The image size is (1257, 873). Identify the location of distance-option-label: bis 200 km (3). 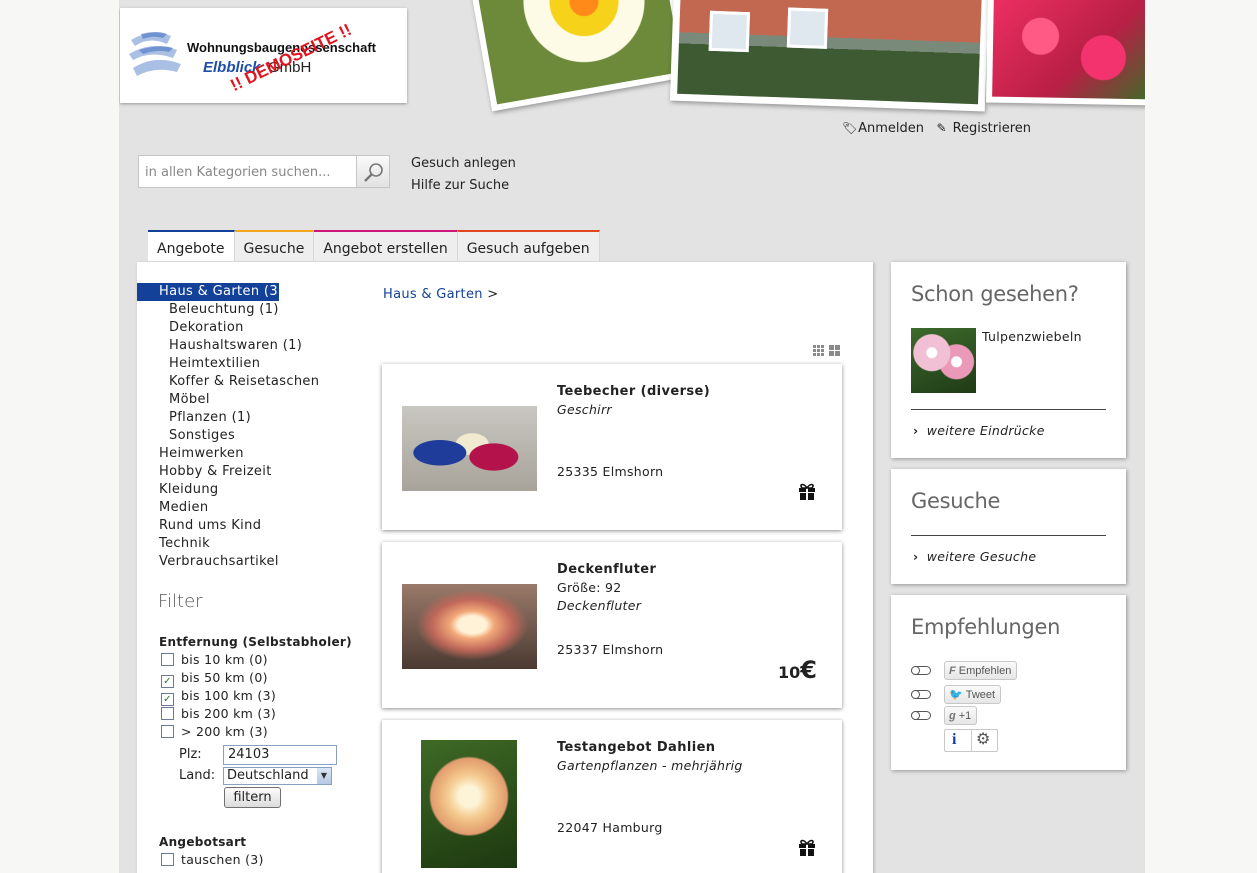
(229, 713).